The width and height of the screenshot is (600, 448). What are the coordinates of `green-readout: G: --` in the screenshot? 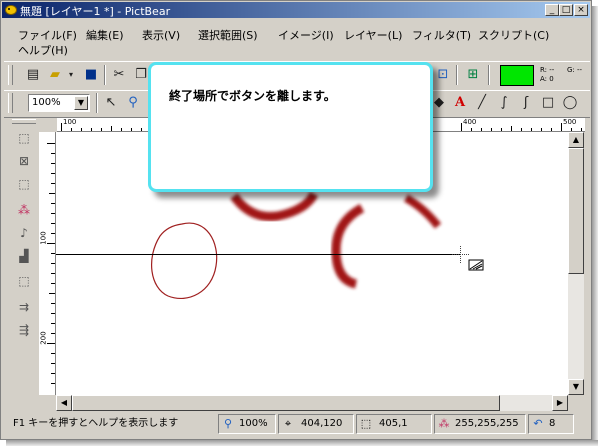 It's located at (575, 70).